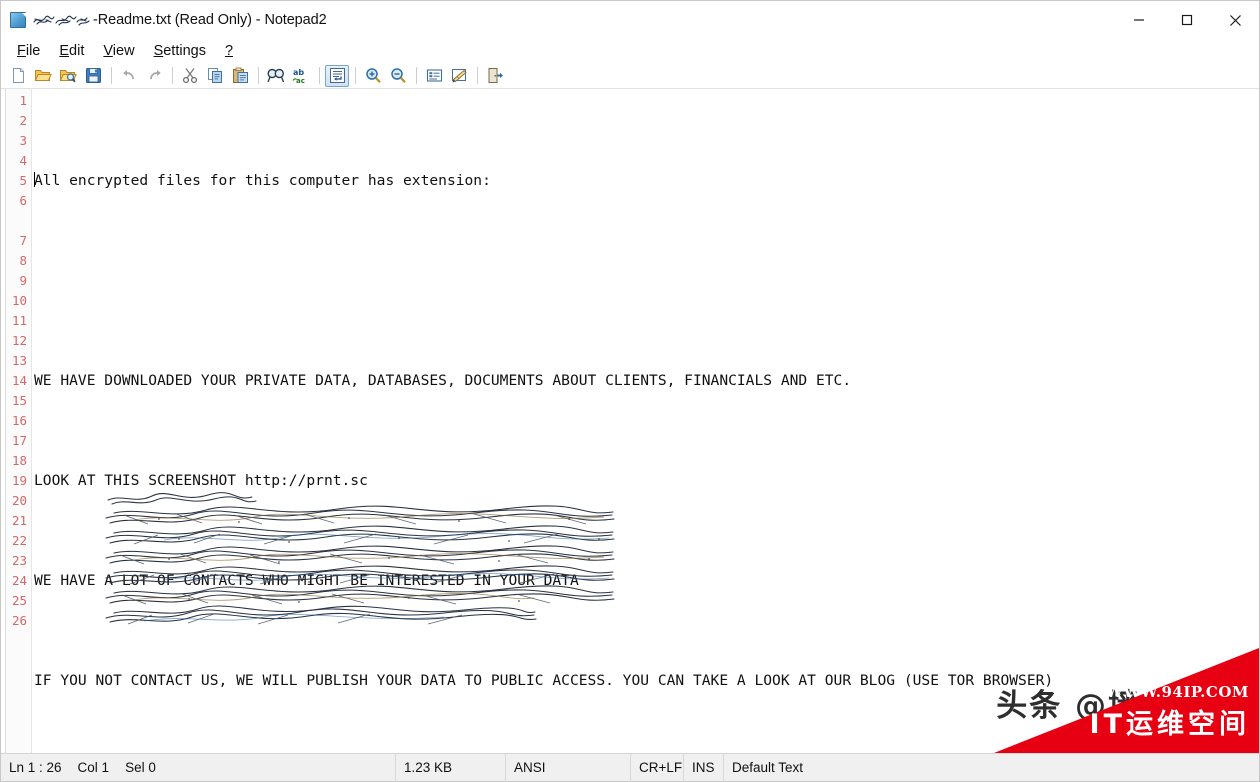 This screenshot has height=782, width=1260. I want to click on copy-icon, so click(215, 76).